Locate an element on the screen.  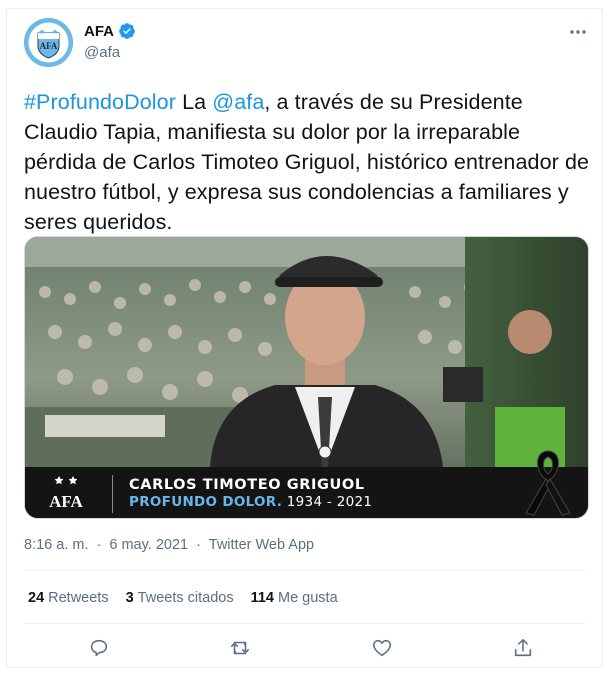
reply-icon is located at coordinates (99, 648).